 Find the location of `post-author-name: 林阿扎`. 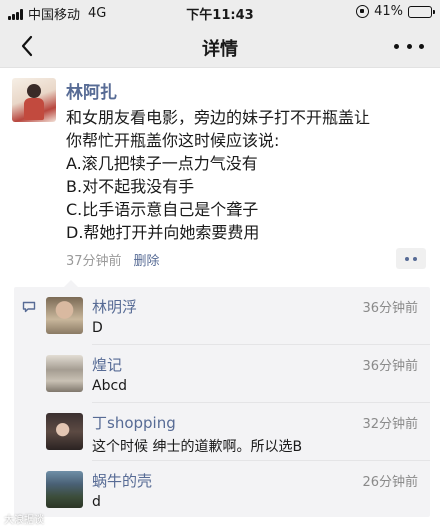

post-author-name: 林阿扎 is located at coordinates (91, 90).